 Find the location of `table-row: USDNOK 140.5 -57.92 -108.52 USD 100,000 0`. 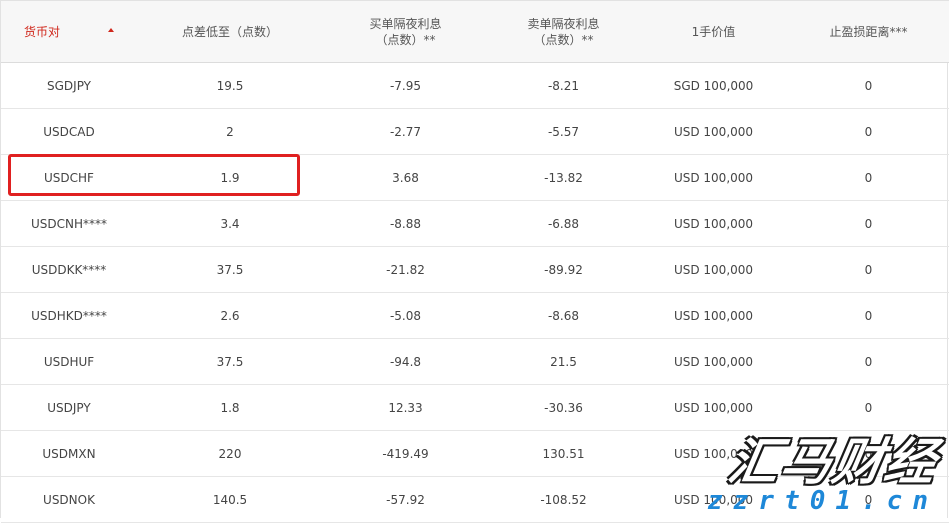

table-row: USDNOK 140.5 -57.92 -108.52 USD 100,000 0 is located at coordinates (475, 499).